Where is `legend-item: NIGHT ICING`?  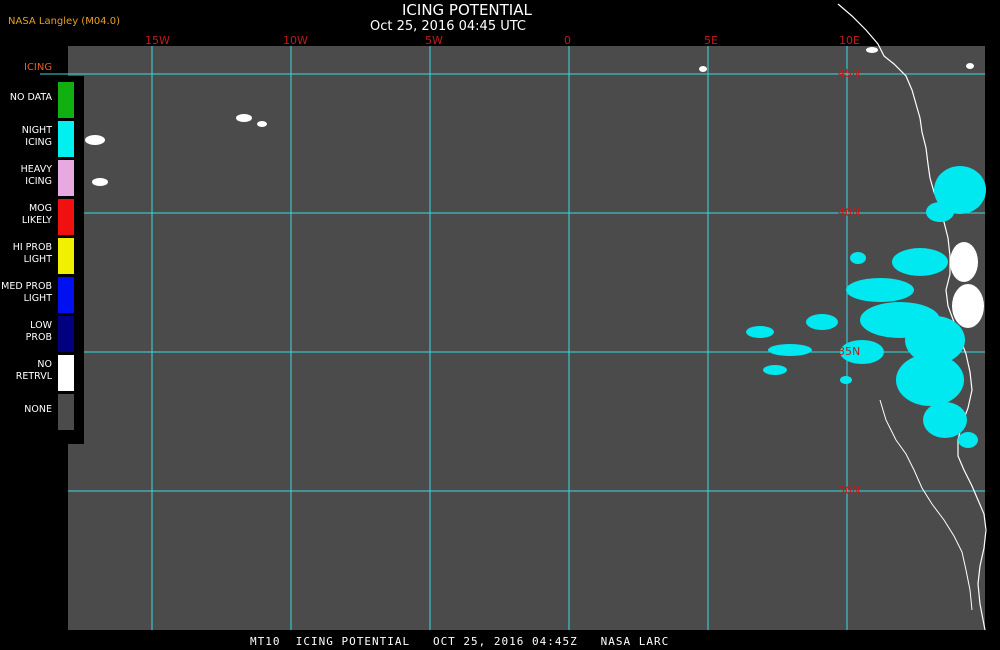 legend-item: NIGHT ICING is located at coordinates (42, 138).